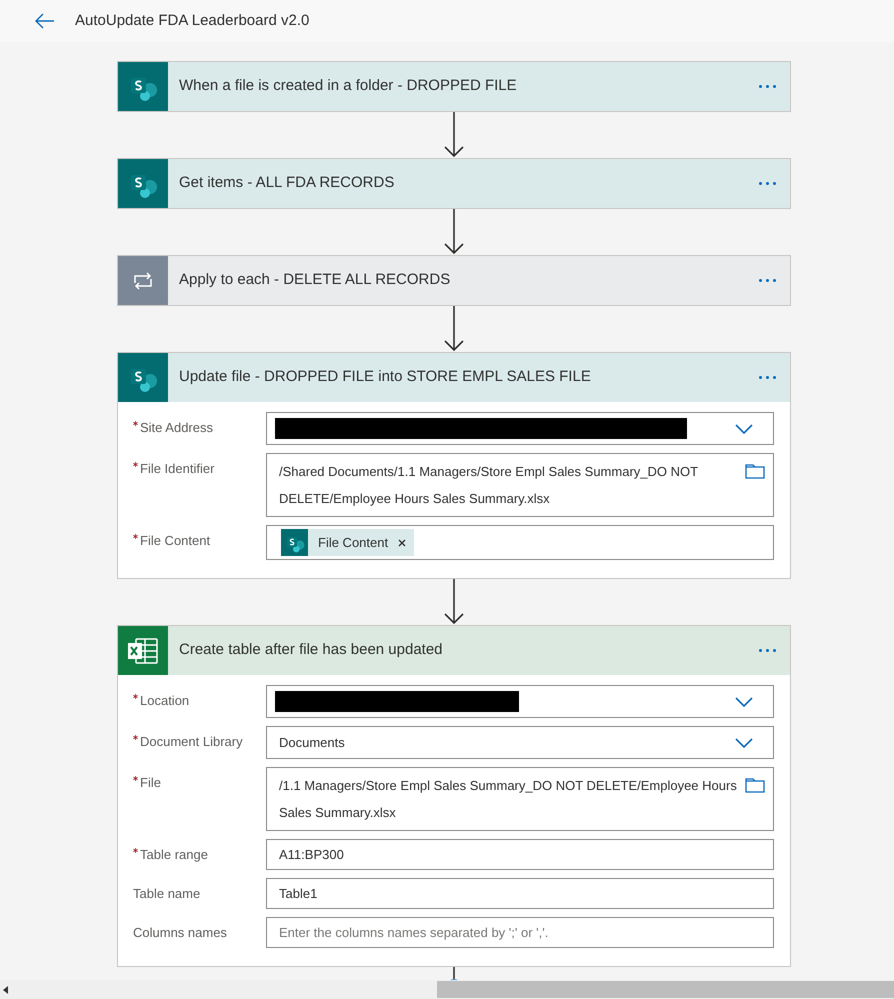  I want to click on card-header: Get items - ALL FDA RECORDS, so click(454, 183).